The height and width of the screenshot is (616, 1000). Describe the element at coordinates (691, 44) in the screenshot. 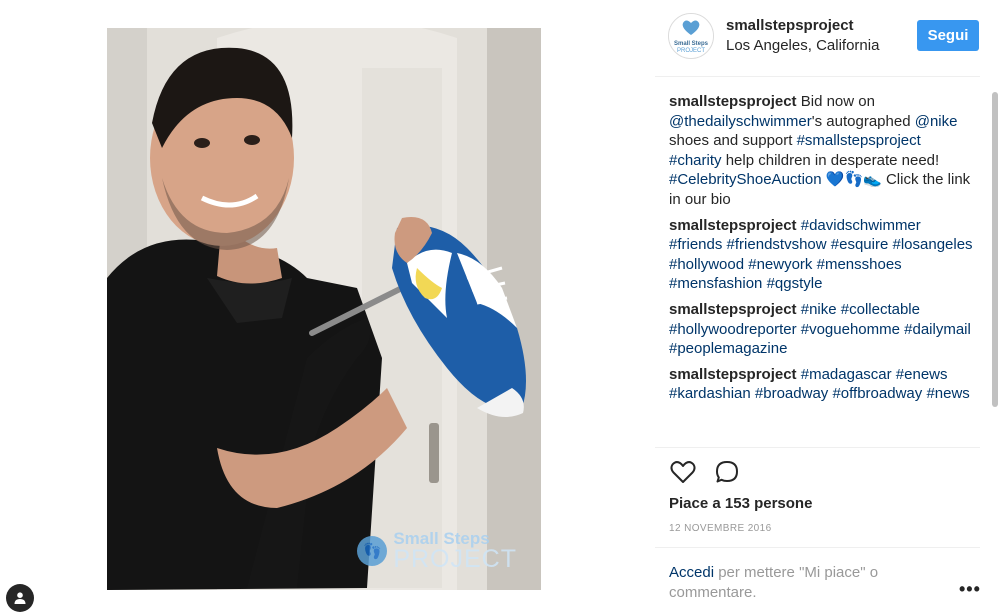

I see `svg-text: Small Steps` at that location.